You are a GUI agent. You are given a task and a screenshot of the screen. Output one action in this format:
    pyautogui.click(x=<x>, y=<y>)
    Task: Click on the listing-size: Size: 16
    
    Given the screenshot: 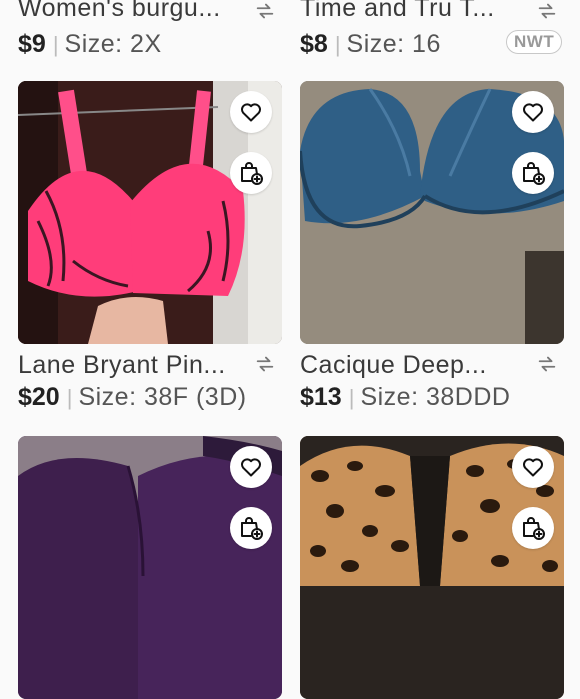 What is the action you would take?
    pyautogui.click(x=393, y=44)
    